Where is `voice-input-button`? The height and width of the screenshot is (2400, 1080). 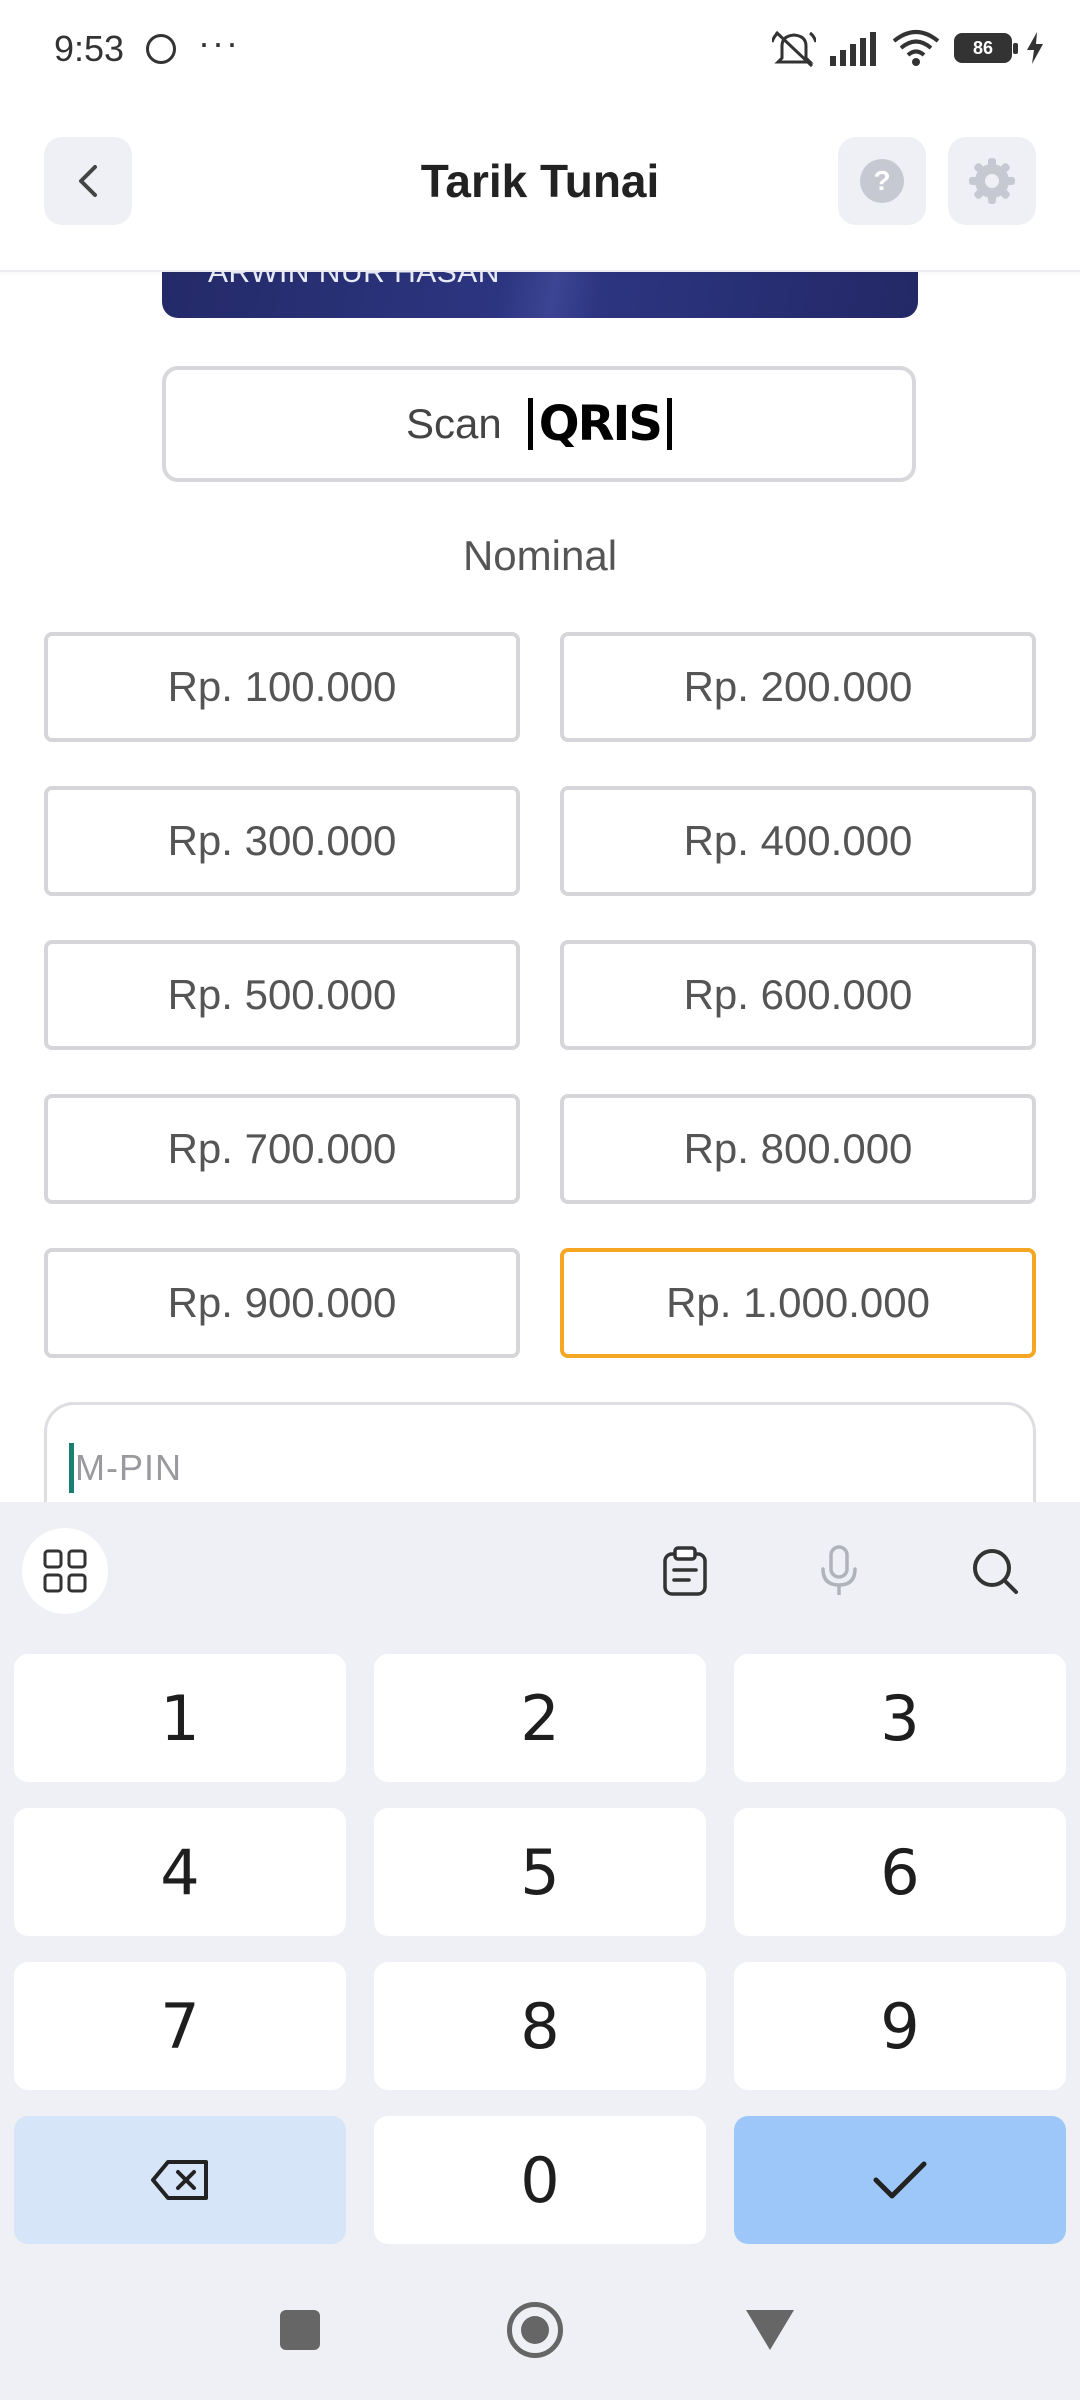
voice-input-button is located at coordinates (839, 1571).